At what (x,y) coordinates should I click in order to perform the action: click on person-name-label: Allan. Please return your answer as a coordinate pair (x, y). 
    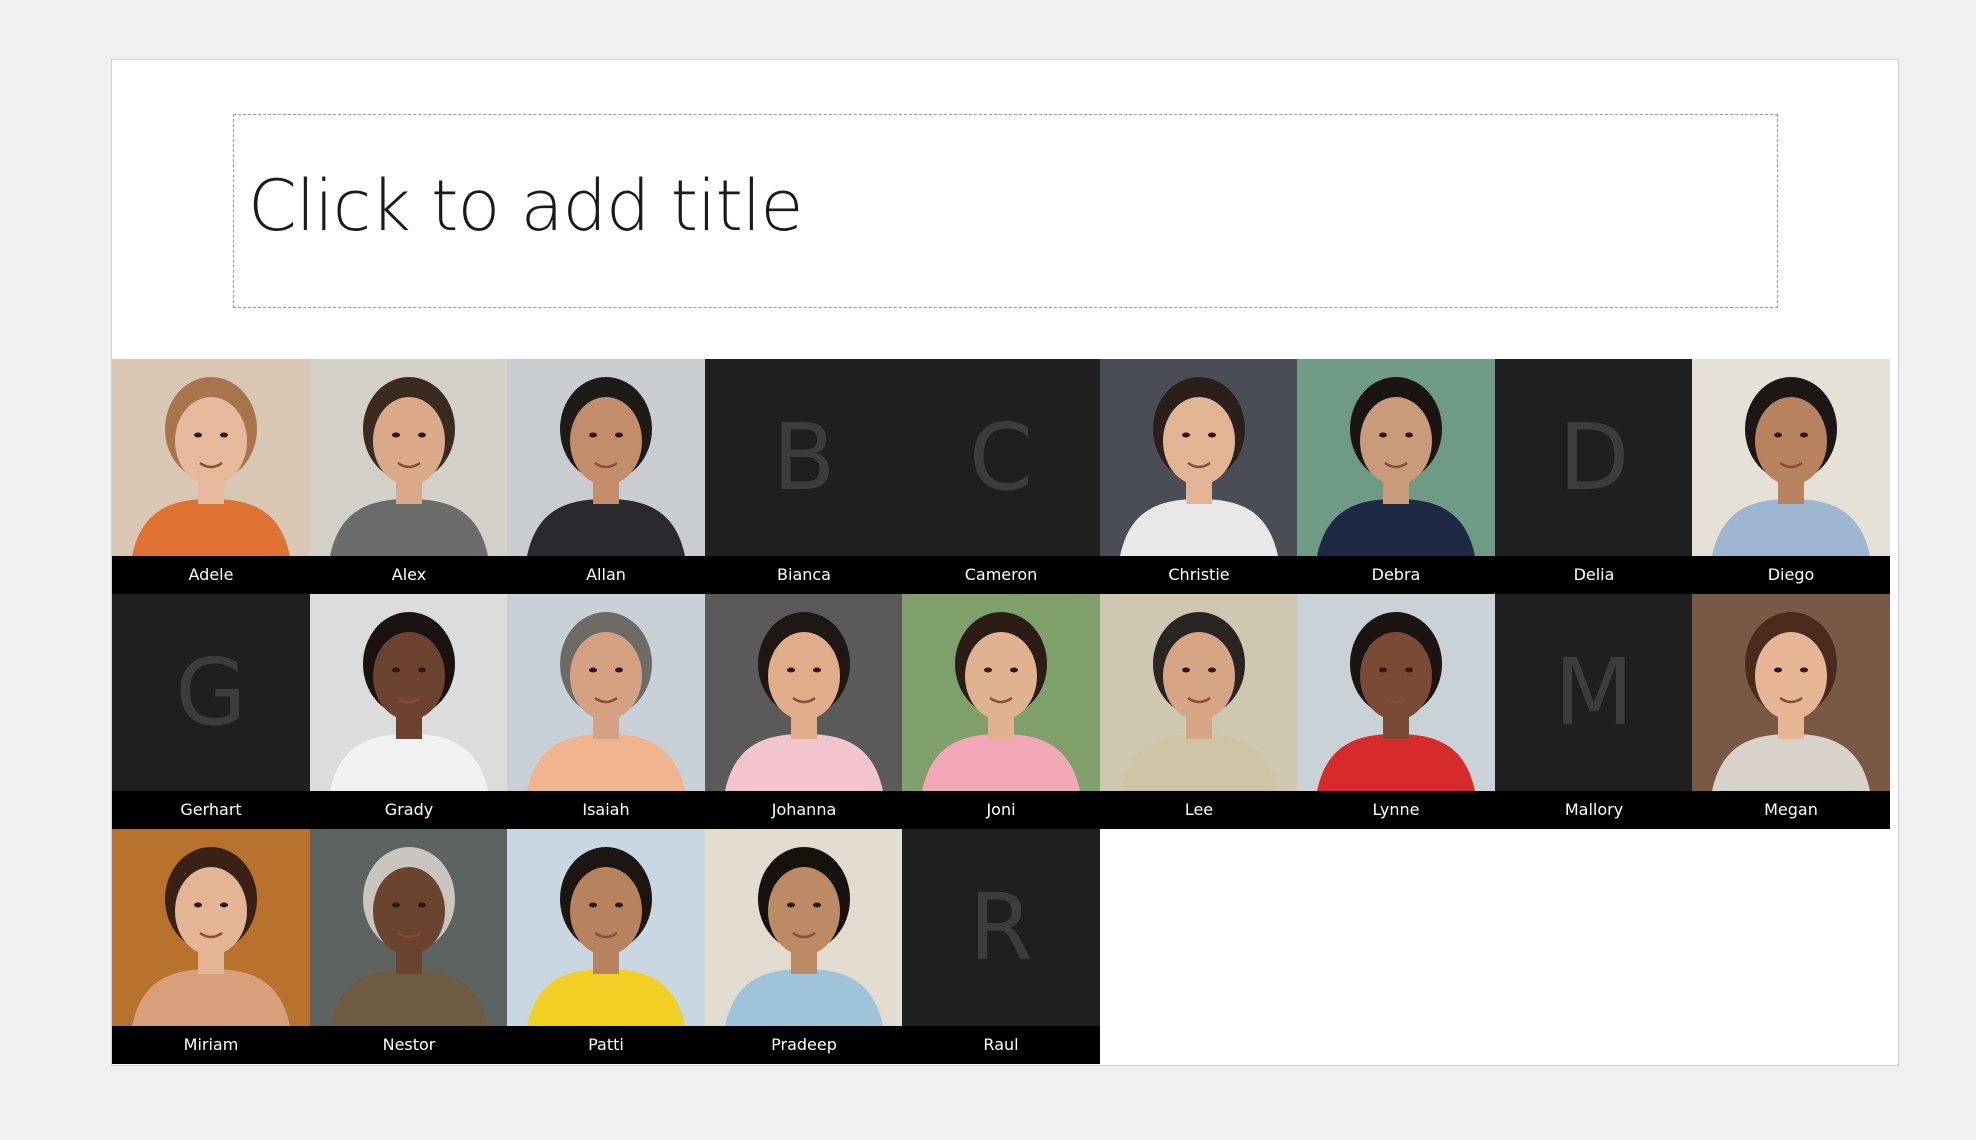
    Looking at the image, I should click on (606, 575).